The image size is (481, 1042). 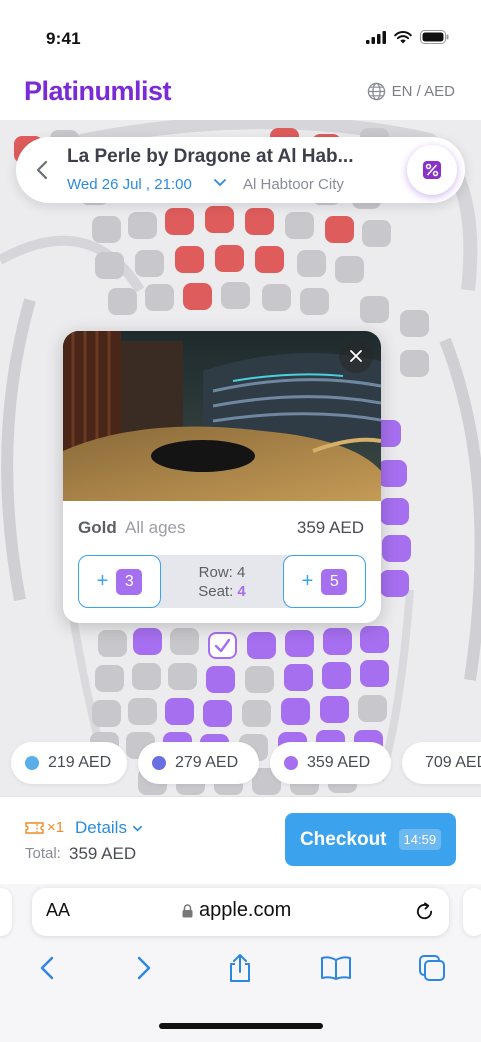 What do you see at coordinates (472, 912) in the screenshot?
I see `next-tab-peek` at bounding box center [472, 912].